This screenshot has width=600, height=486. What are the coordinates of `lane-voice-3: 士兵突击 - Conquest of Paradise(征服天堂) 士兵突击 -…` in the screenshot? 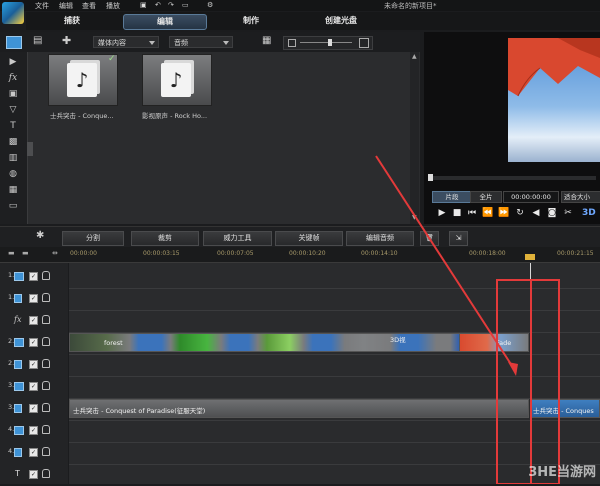 It's located at (334, 409).